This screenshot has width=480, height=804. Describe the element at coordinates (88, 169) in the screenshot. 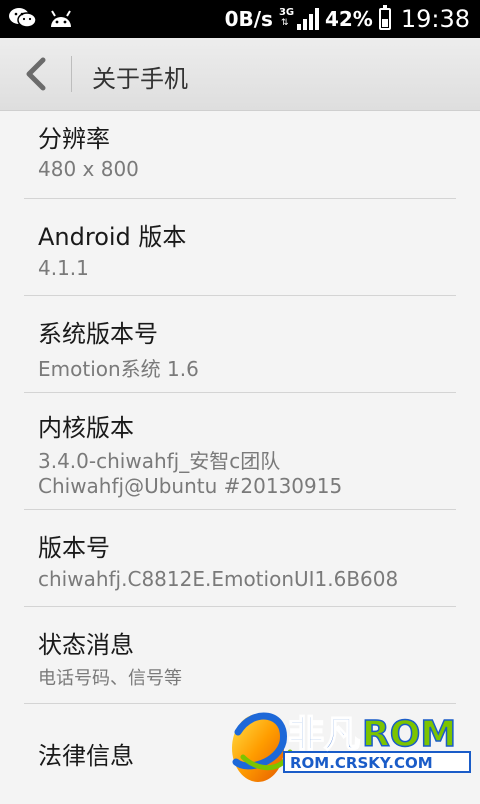

I see `item-value: 480 x 800` at that location.